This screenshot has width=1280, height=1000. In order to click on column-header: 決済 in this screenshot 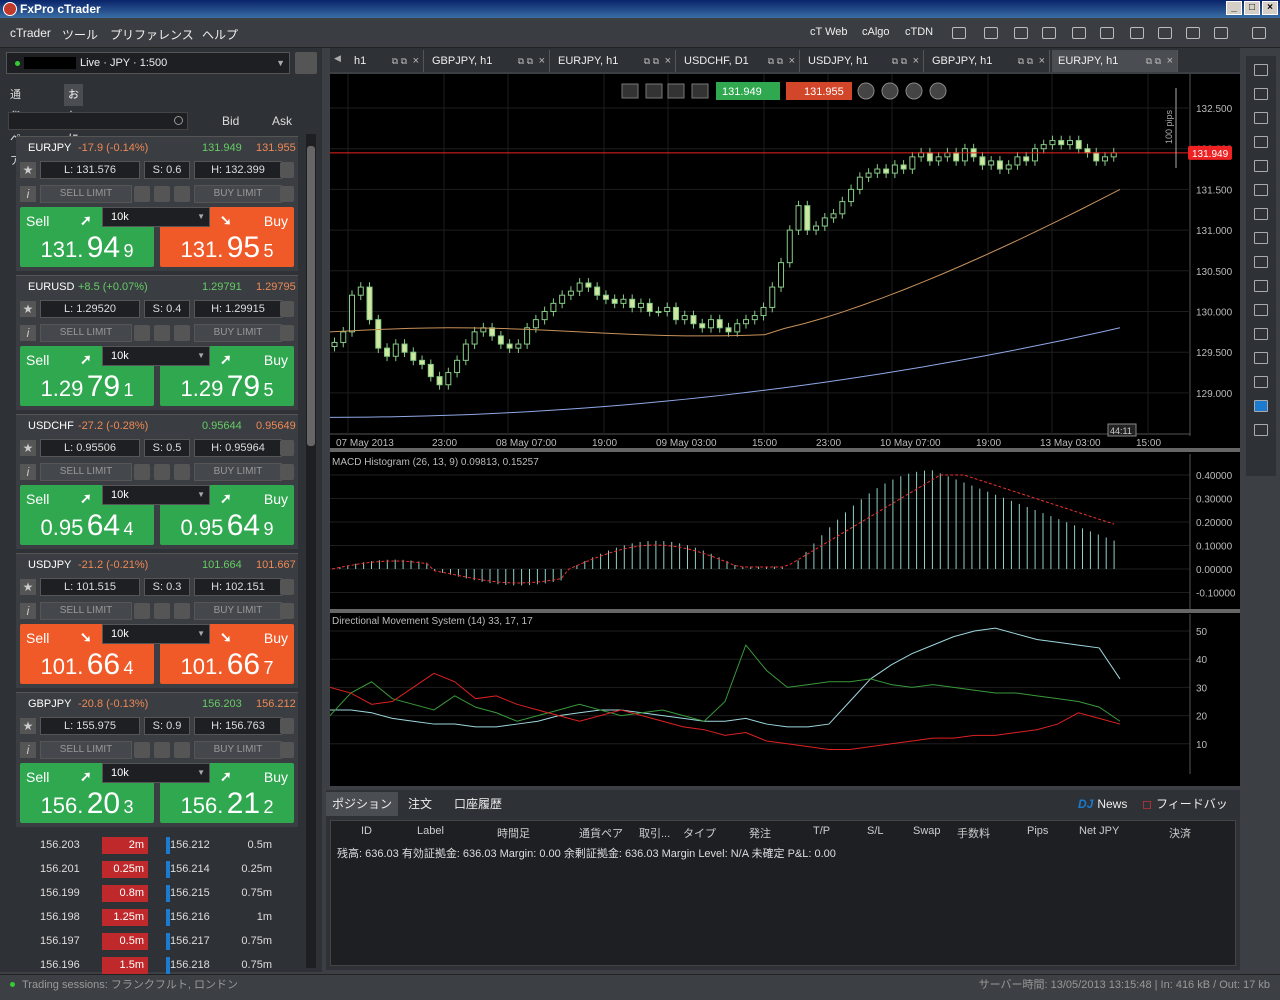, I will do `click(1180, 833)`.